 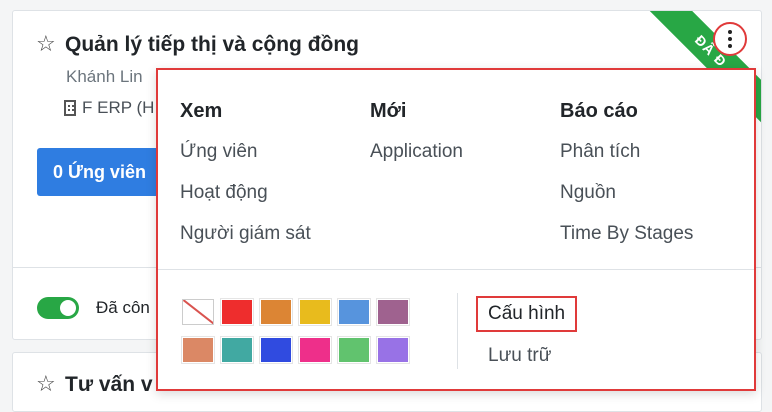 What do you see at coordinates (245, 161) in the screenshot?
I see `menu-item-applicants: Ứng viên` at bounding box center [245, 161].